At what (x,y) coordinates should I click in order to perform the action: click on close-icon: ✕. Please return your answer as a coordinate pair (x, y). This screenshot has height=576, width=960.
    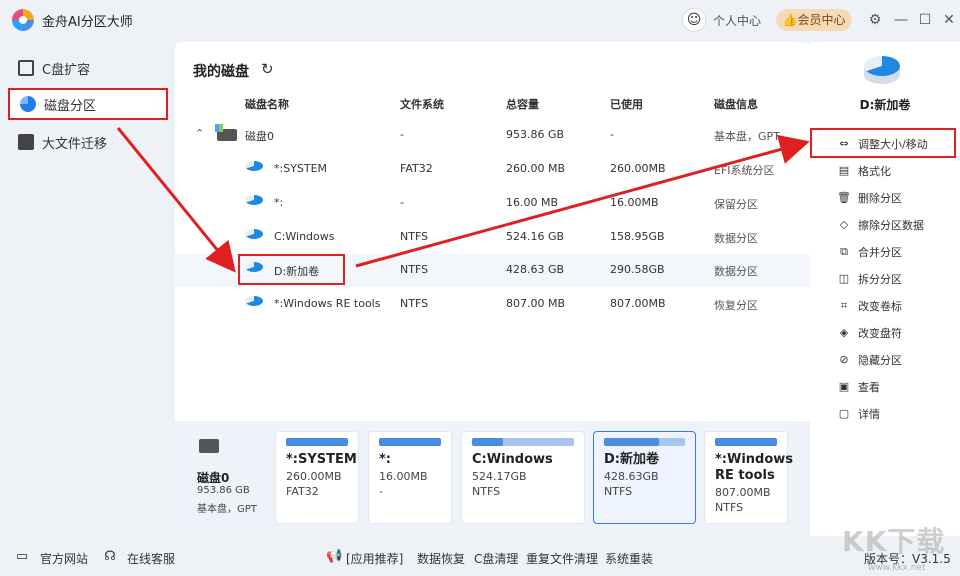
    Looking at the image, I should click on (949, 20).